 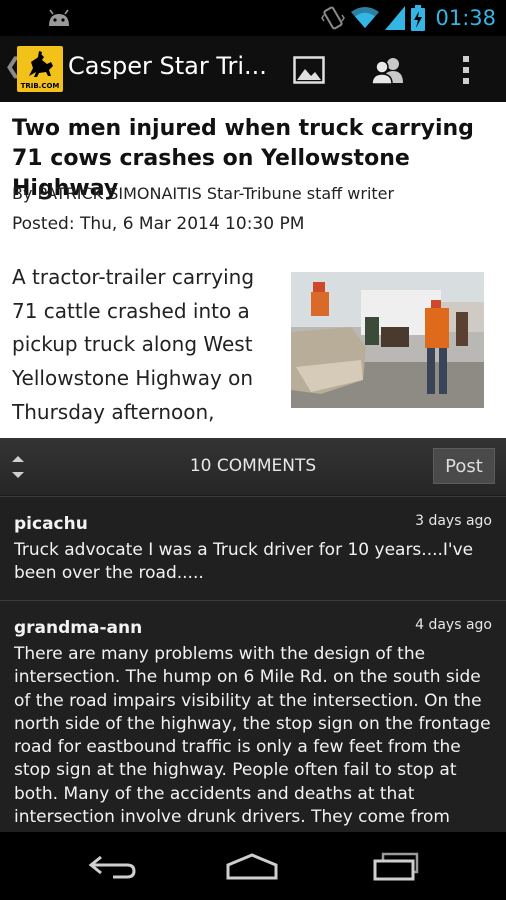 What do you see at coordinates (51, 524) in the screenshot?
I see `comment-user: picachu` at bounding box center [51, 524].